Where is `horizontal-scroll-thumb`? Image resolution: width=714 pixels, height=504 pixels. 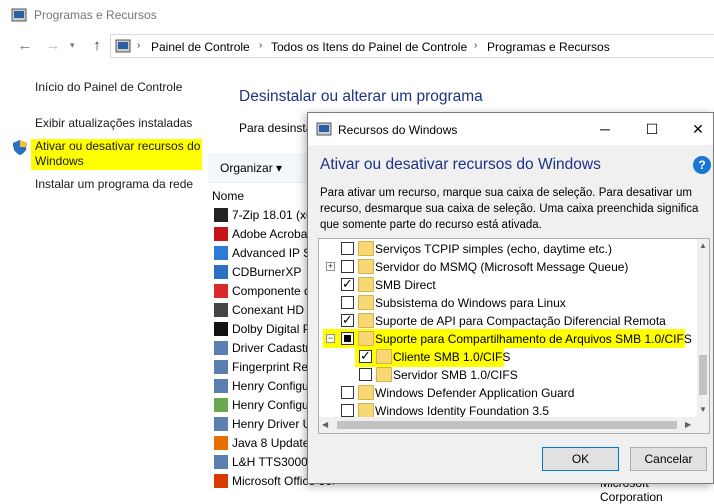 horizontal-scroll-thumb is located at coordinates (507, 425).